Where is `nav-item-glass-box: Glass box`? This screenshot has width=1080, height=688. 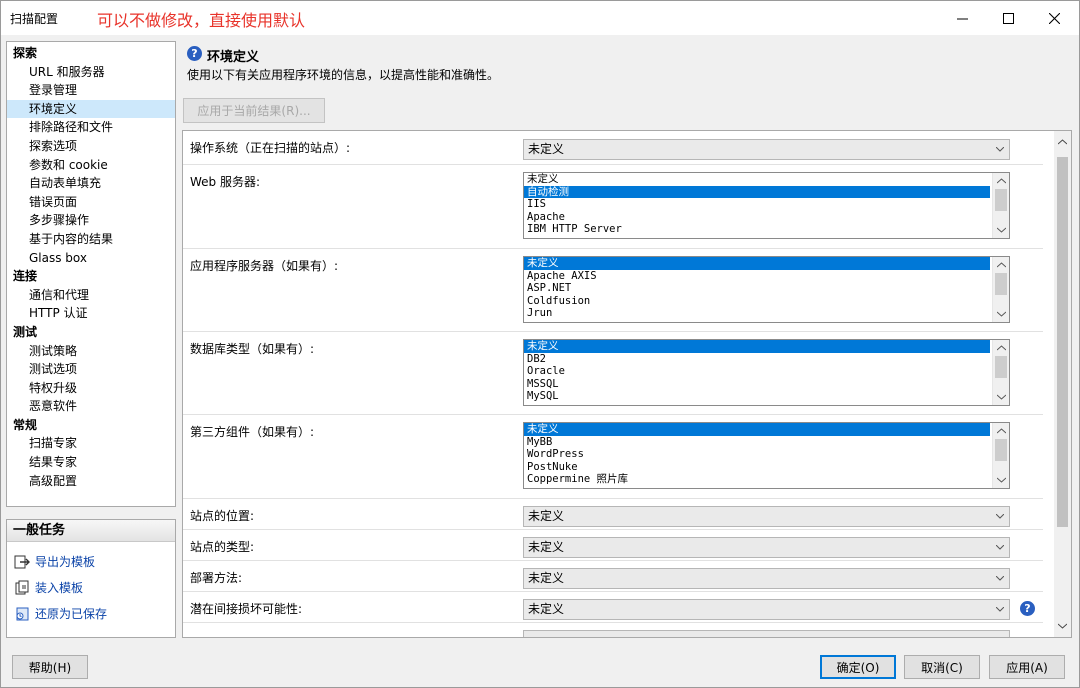 nav-item-glass-box: Glass box is located at coordinates (91, 258).